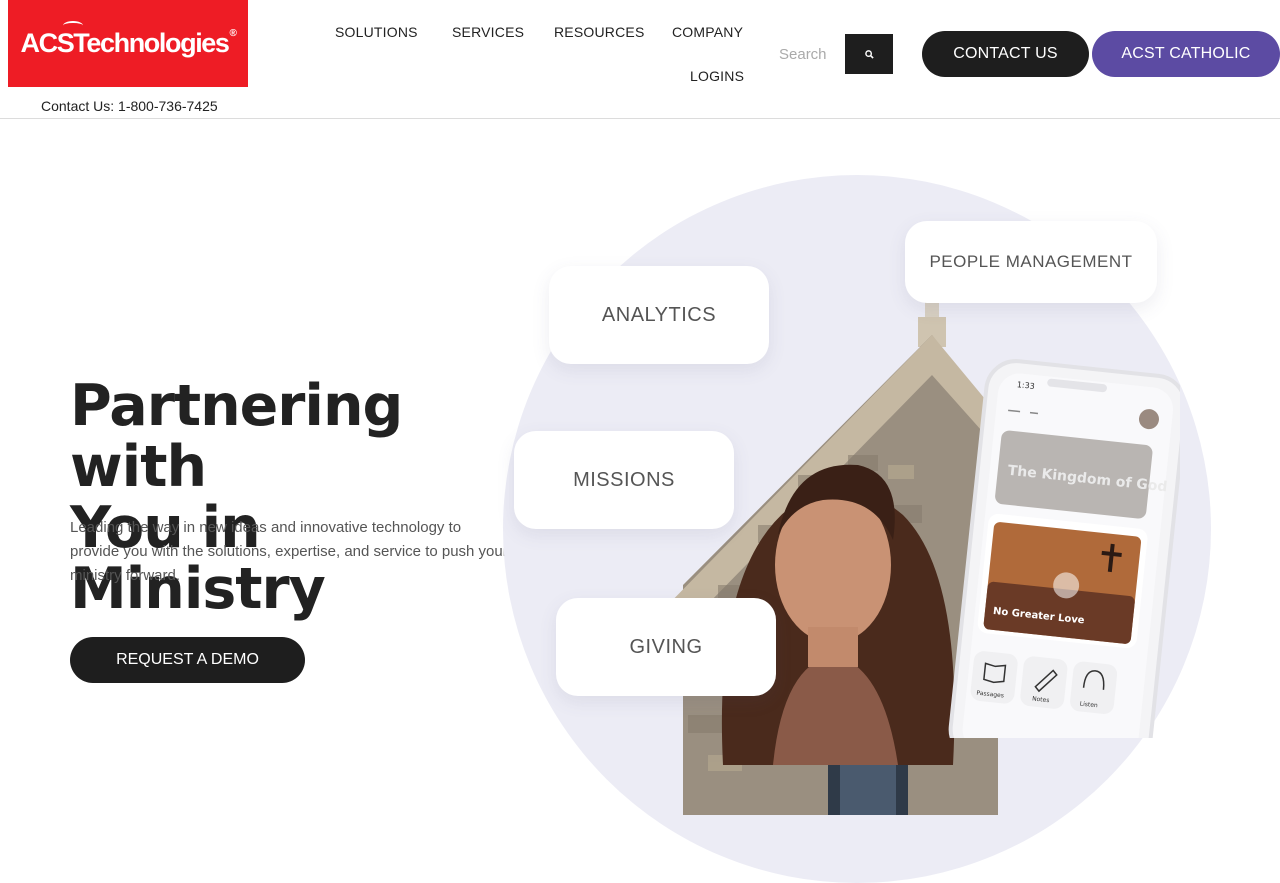 This screenshot has height=883, width=1280. I want to click on feature-card-people-management: PEOPLE MANAGEMENT, so click(1031, 262).